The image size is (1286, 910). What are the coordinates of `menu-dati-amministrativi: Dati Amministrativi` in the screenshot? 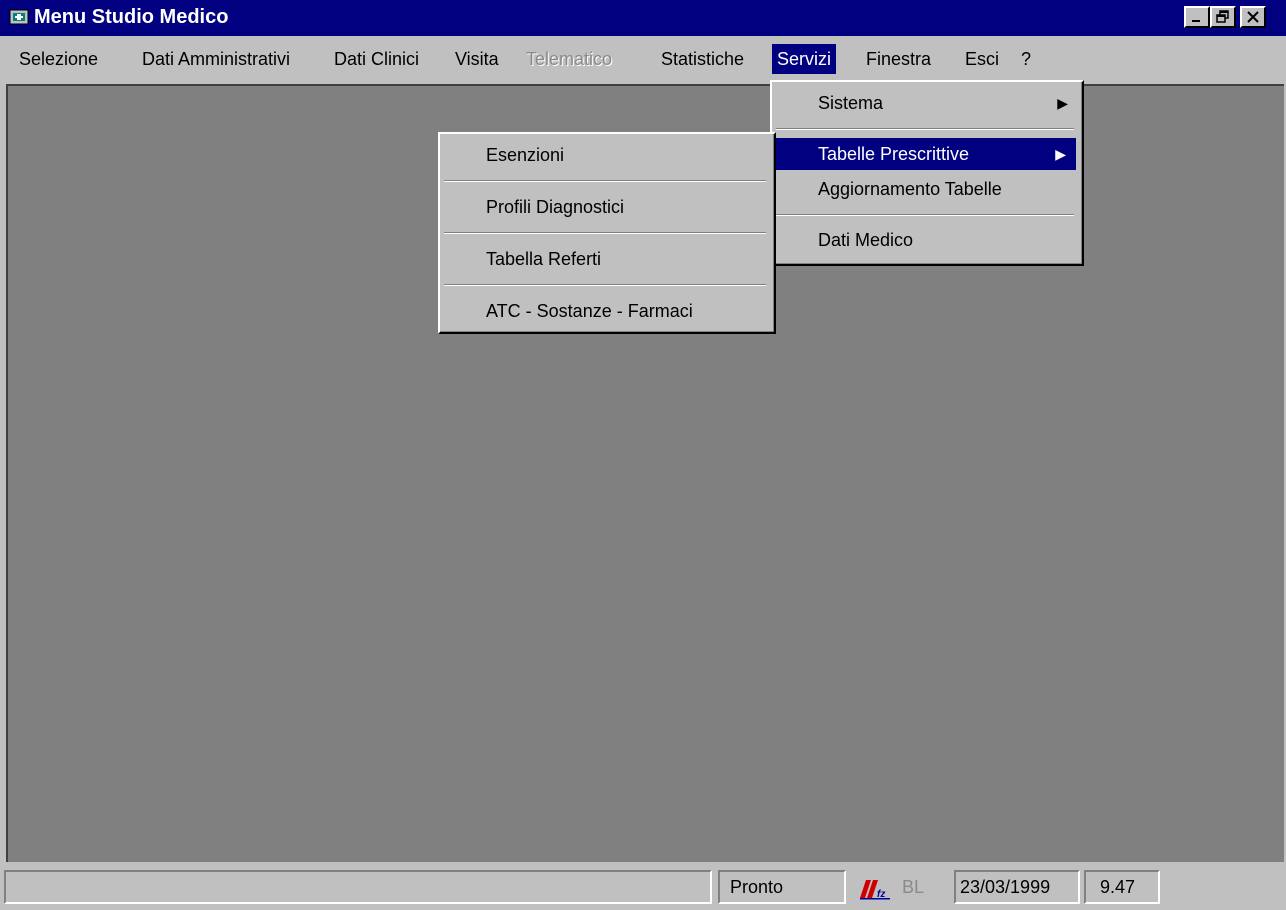 It's located at (216, 59).